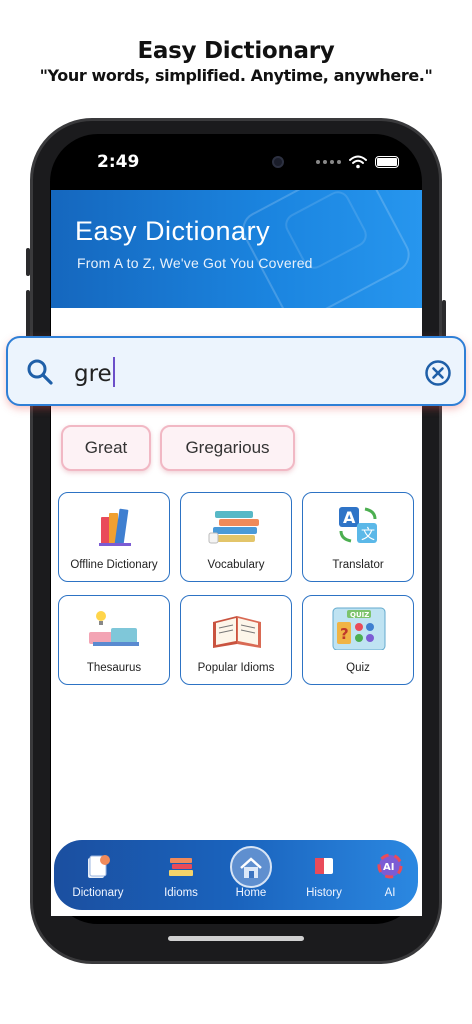 The image size is (472, 1024). Describe the element at coordinates (328, 162) in the screenshot. I see `cellular-dots-icon` at that location.